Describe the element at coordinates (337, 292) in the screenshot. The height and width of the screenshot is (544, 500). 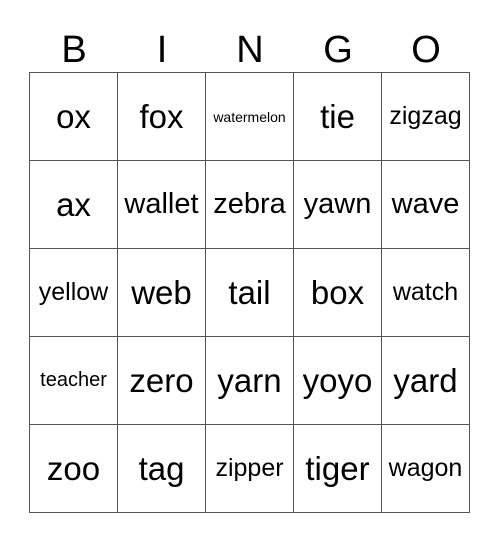
I see `bingo-cell: box` at that location.